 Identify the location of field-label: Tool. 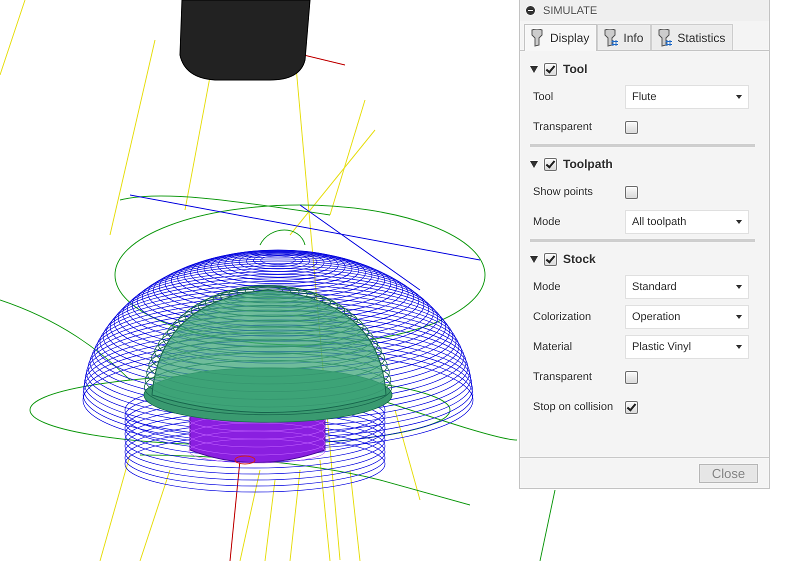
(543, 97).